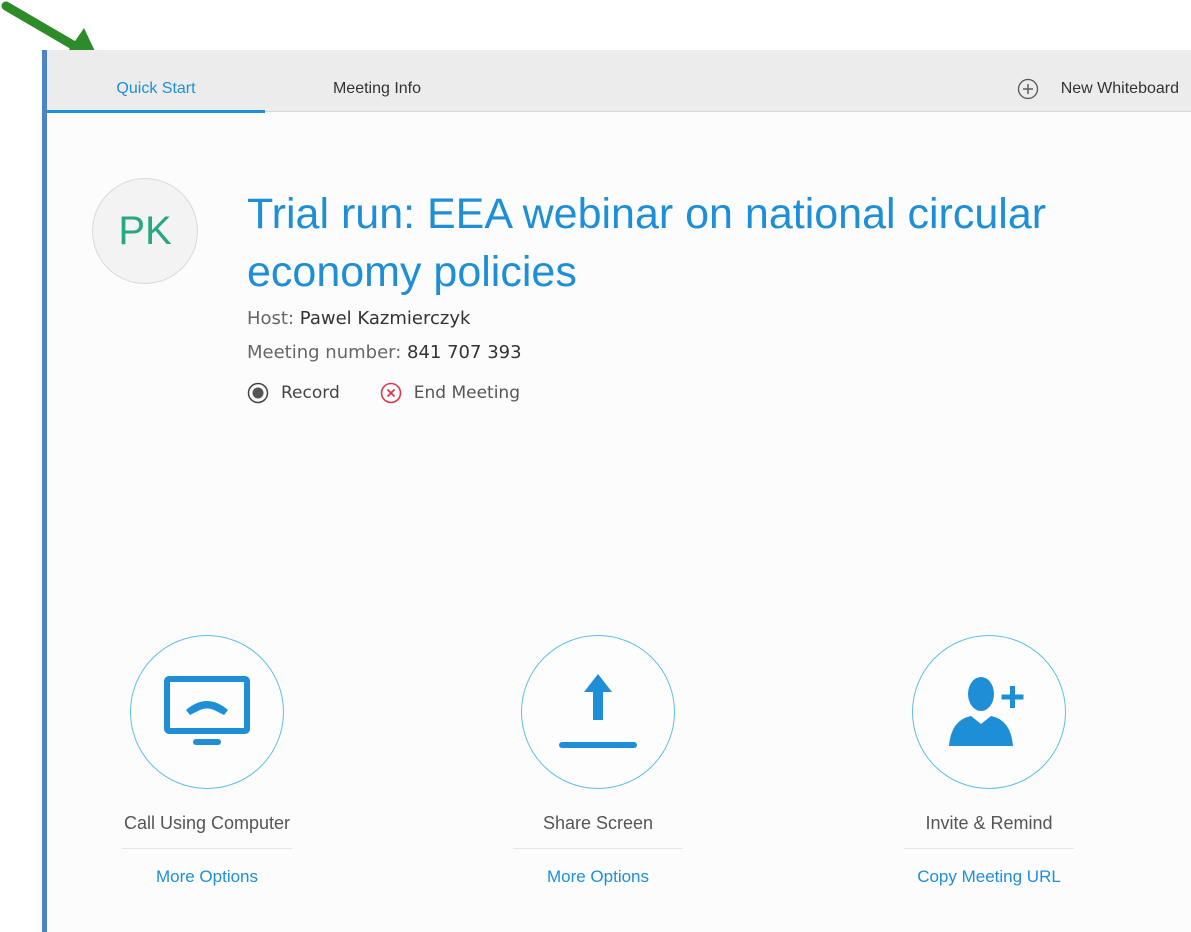 This screenshot has width=1191, height=932. What do you see at coordinates (271, 318) in the screenshot?
I see `host-label: Host:` at bounding box center [271, 318].